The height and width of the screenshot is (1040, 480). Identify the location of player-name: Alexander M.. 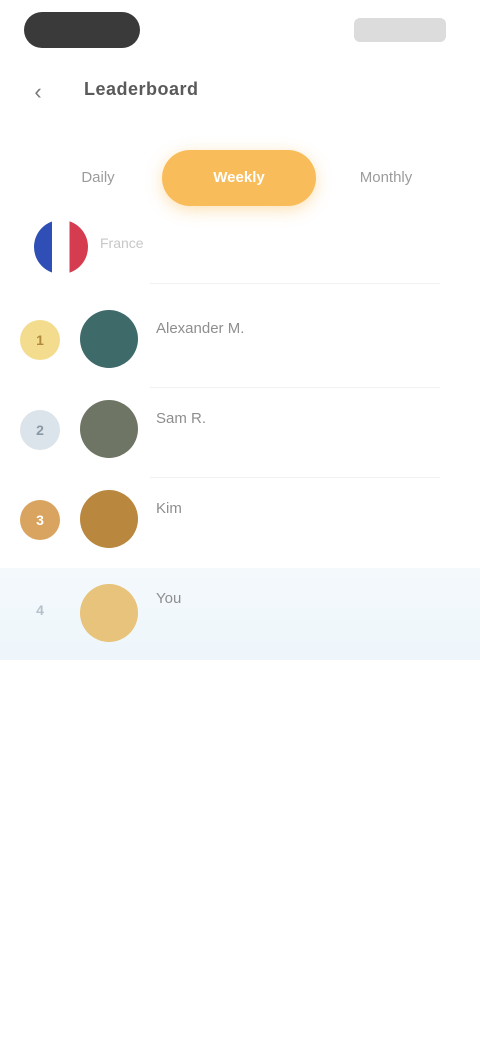
(200, 328).